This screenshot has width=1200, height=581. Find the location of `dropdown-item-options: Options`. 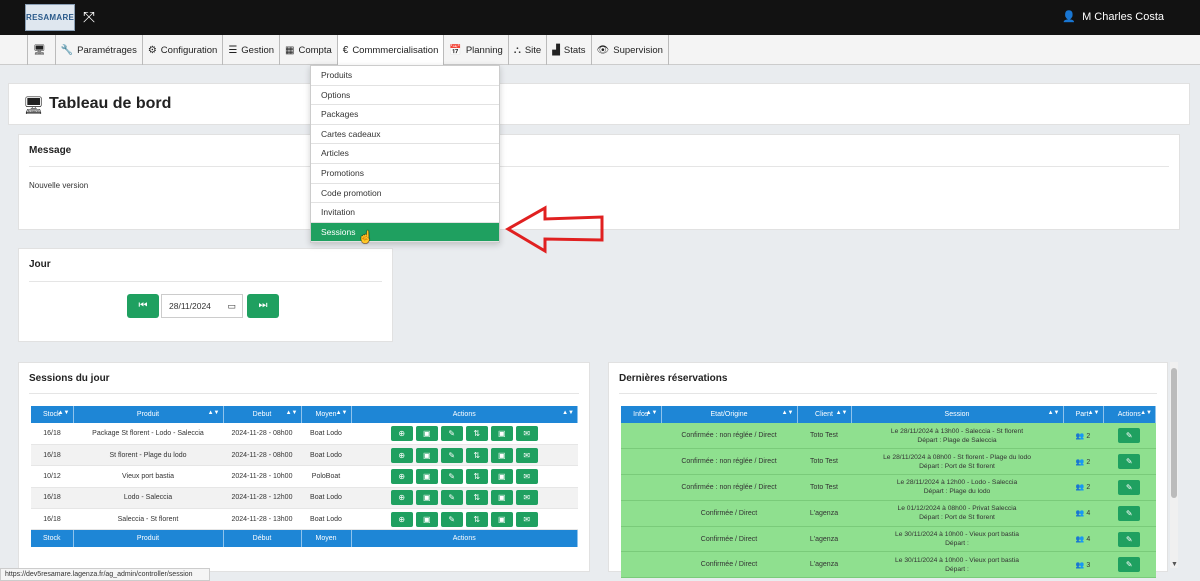

dropdown-item-options: Options is located at coordinates (405, 96).